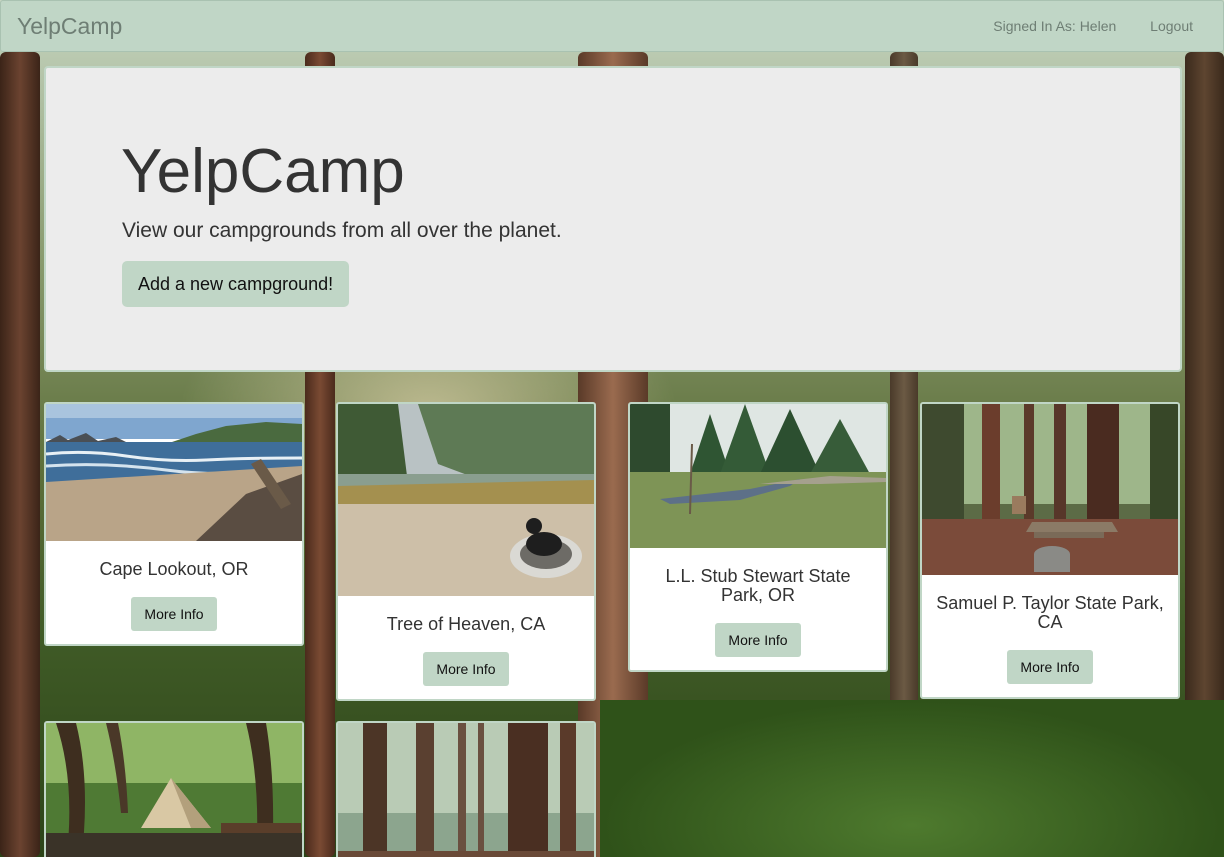 This screenshot has width=1224, height=857. I want to click on nav-right: Signed In As: Helen Logout, so click(1078, 26).